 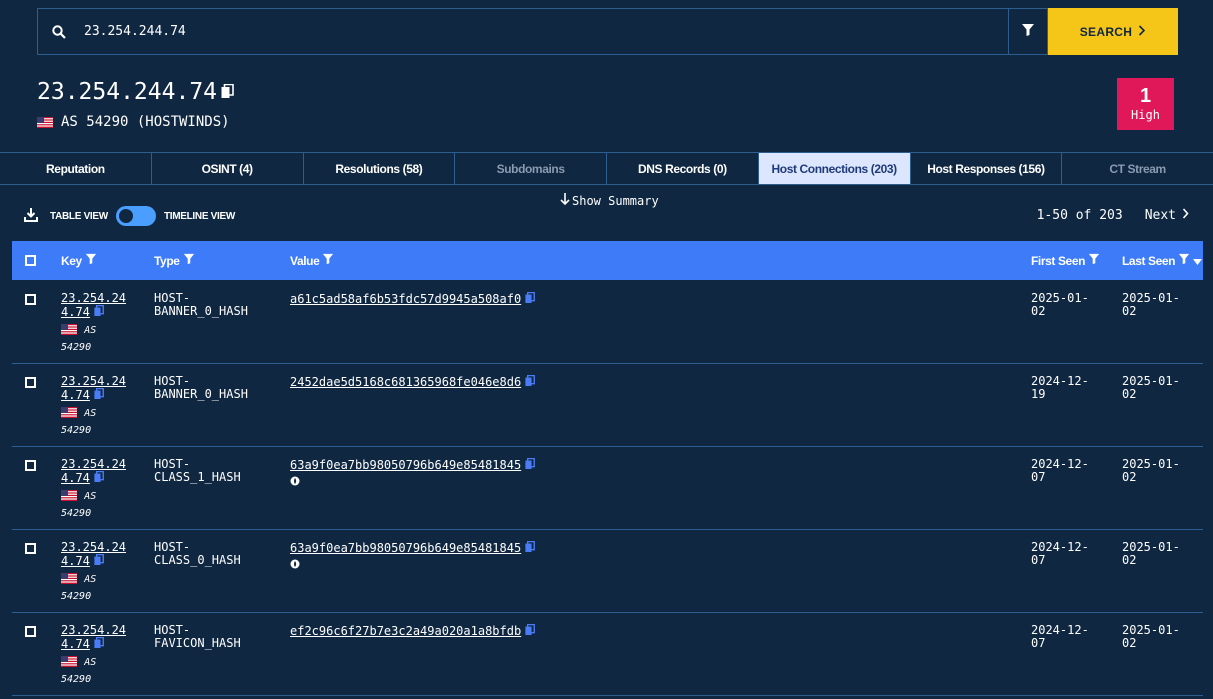 I want to click on key-cell: 23.254.24 4.74 AS 54290, so click(x=93, y=490).